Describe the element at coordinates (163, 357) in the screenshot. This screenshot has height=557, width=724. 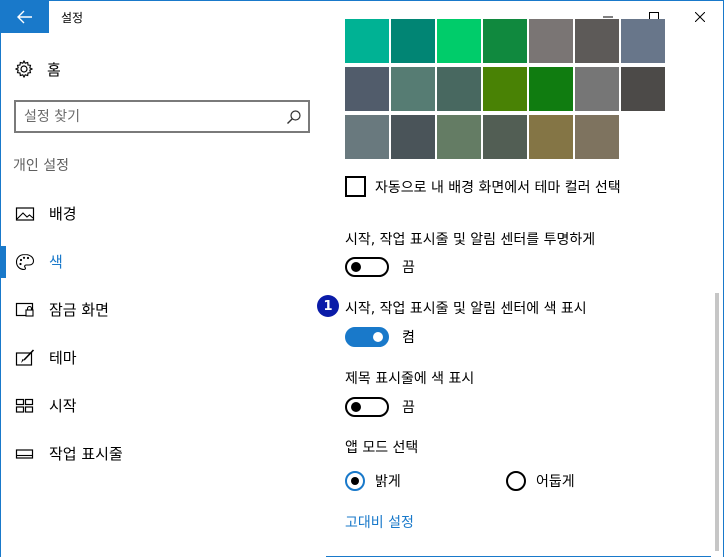
I see `sidebar-item-theme: 테마` at that location.